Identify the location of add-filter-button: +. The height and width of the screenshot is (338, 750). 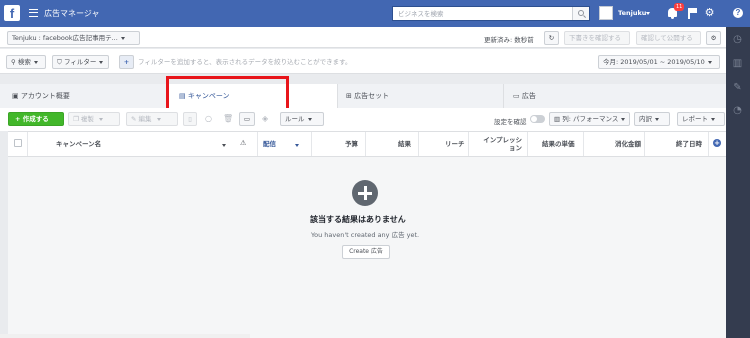
(126, 62).